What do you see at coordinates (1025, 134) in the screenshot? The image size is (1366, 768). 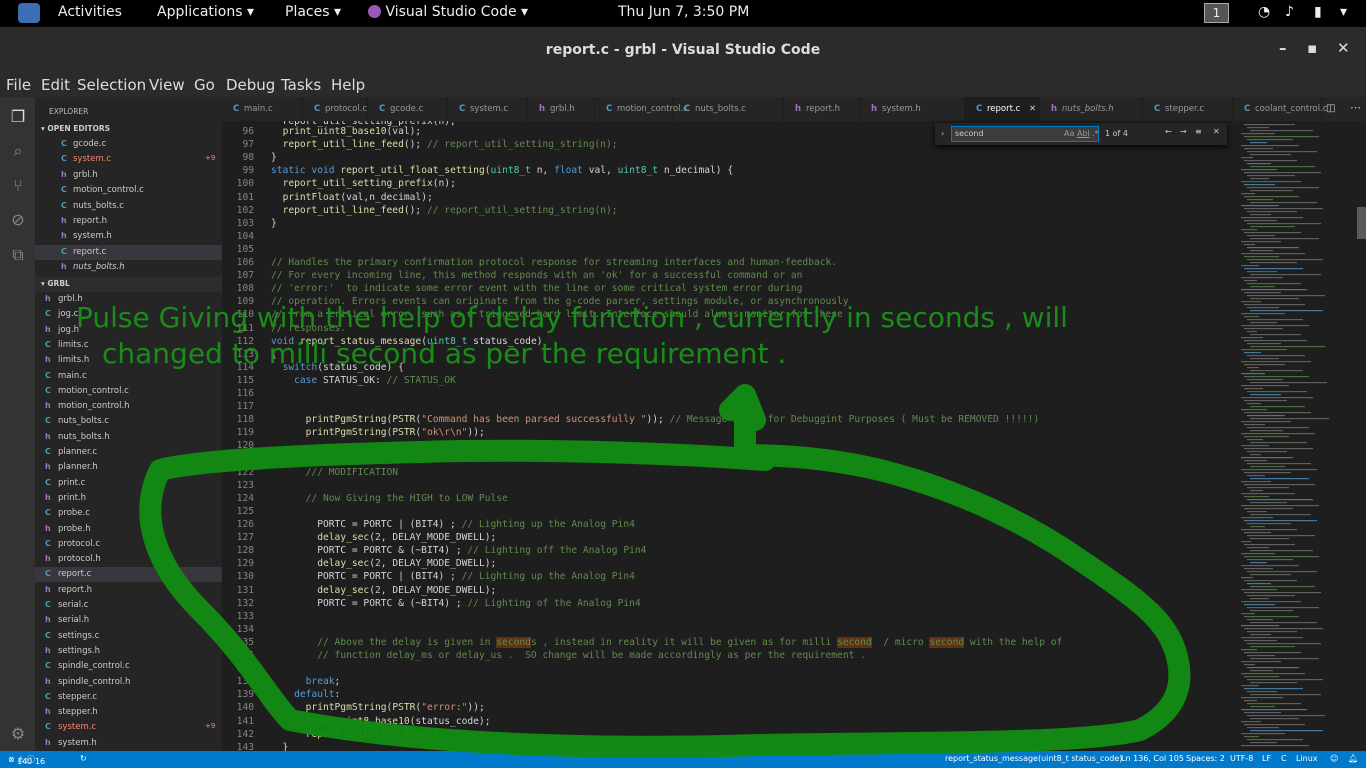 I see `find-input: second Aa Abl .*` at bounding box center [1025, 134].